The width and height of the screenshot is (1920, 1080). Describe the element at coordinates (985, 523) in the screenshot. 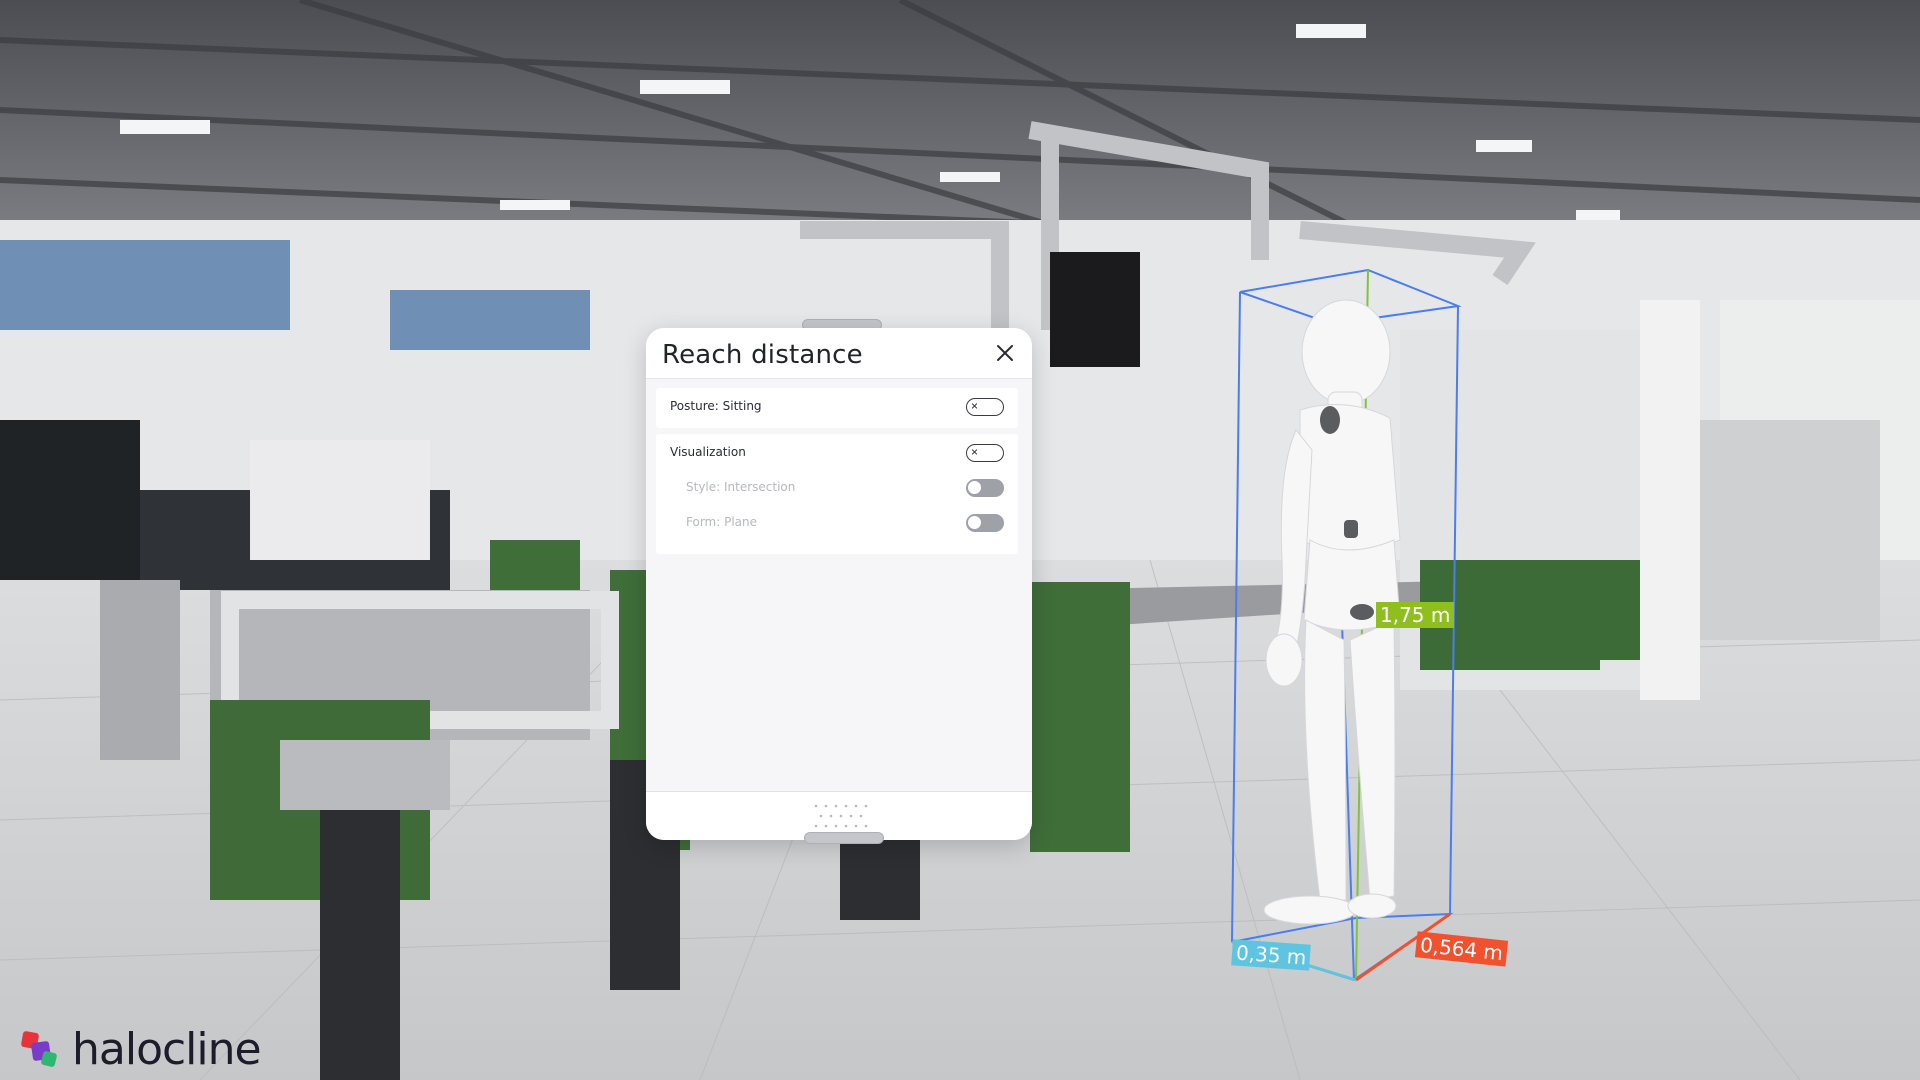

I see `form-toggle` at that location.